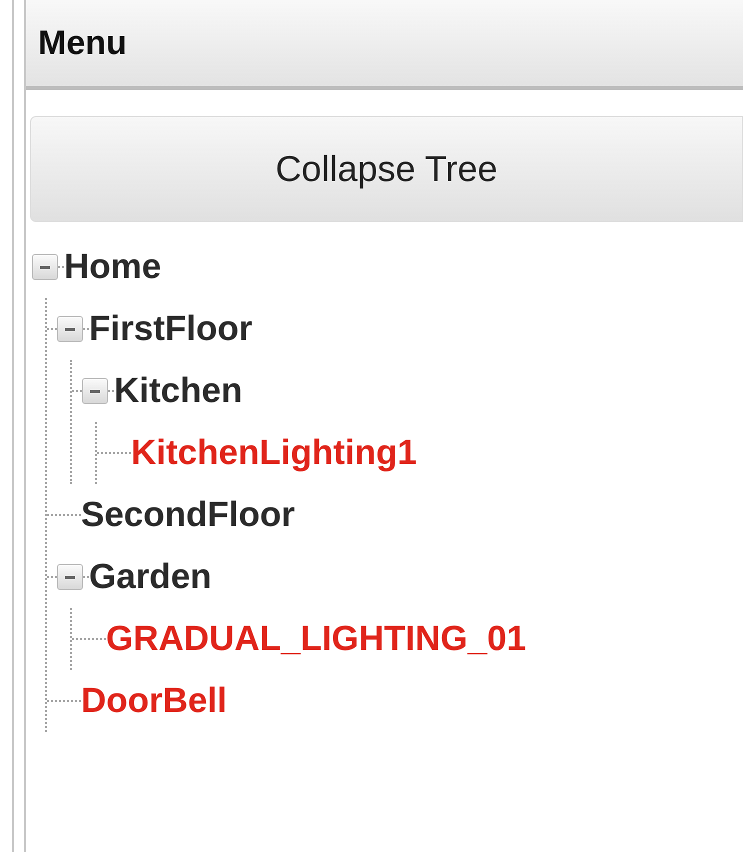  What do you see at coordinates (150, 577) in the screenshot?
I see `tree-item: Garden` at bounding box center [150, 577].